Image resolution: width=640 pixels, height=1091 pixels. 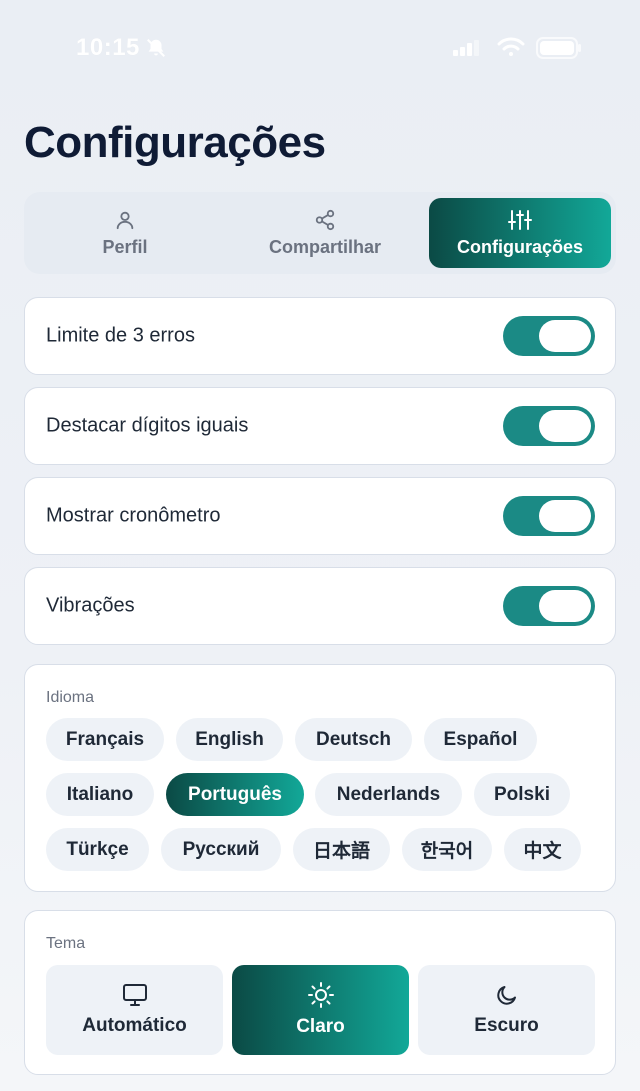 What do you see at coordinates (325, 233) in the screenshot?
I see `tab-share: Compartilhar` at bounding box center [325, 233].